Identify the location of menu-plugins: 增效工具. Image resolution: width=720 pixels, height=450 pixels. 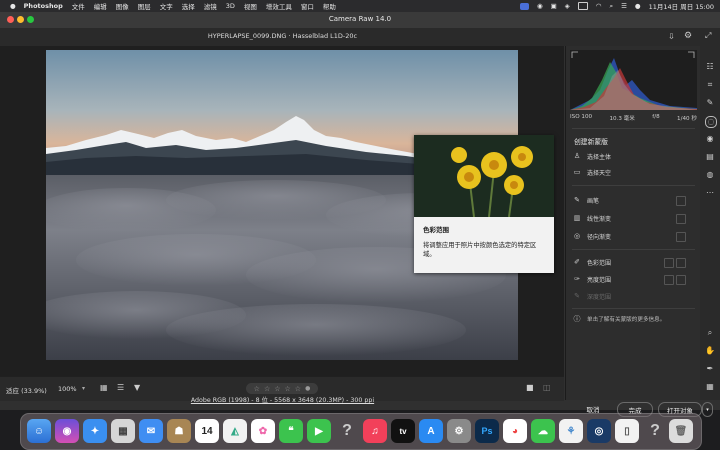
(279, 6).